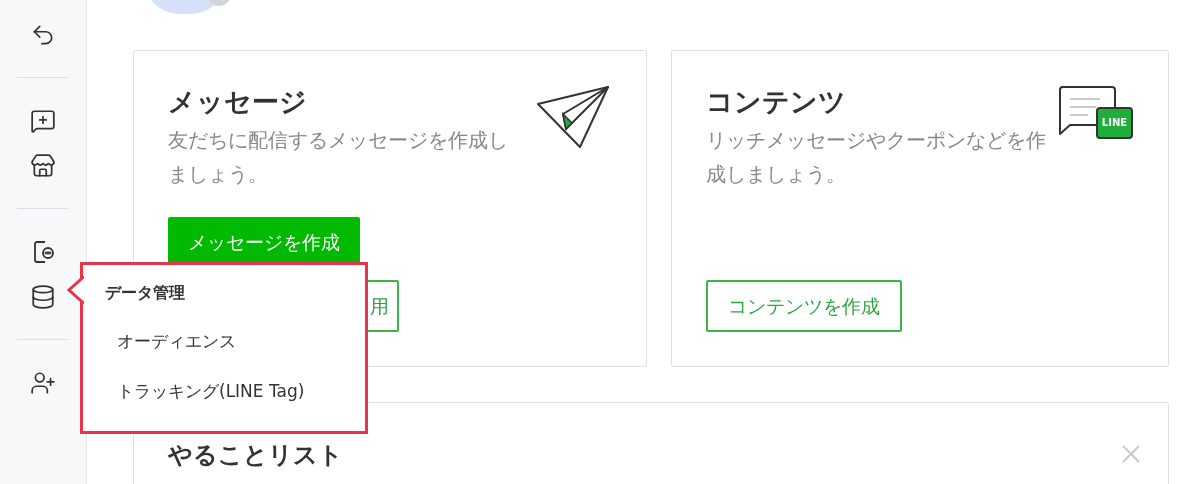 This screenshot has height=484, width=1200. Describe the element at coordinates (255, 455) in the screenshot. I see `todo-title: やることリスト` at that location.